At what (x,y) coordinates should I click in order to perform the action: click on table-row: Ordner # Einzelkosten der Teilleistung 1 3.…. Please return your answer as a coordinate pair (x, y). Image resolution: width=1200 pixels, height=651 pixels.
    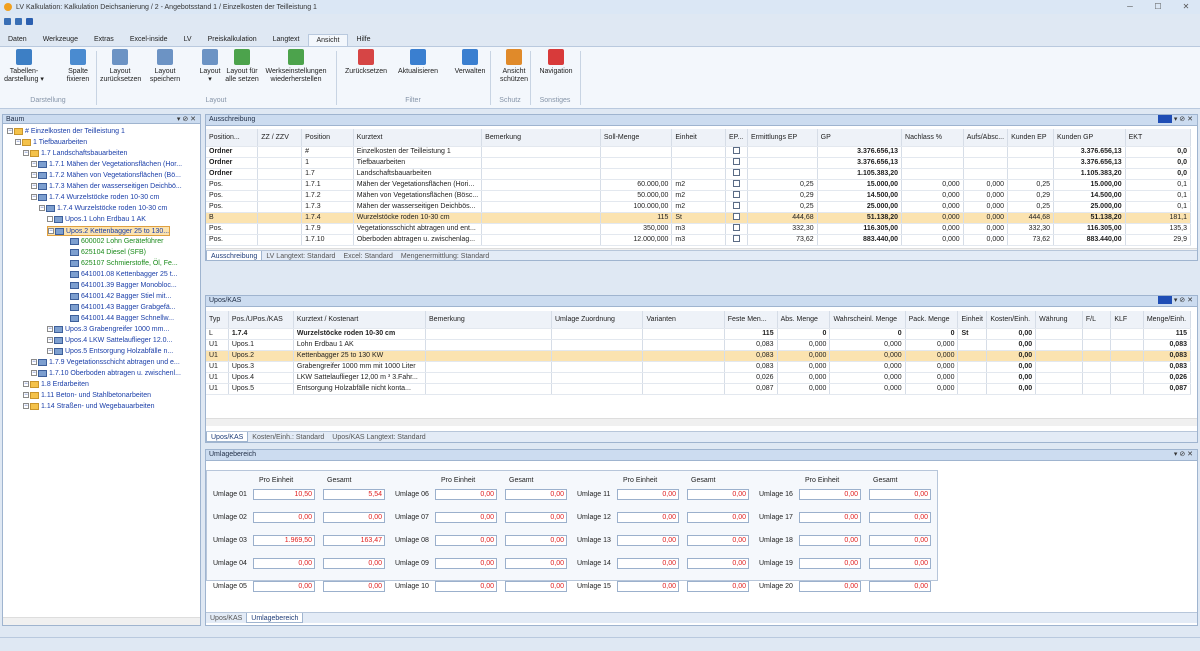
    Looking at the image, I should click on (698, 152).